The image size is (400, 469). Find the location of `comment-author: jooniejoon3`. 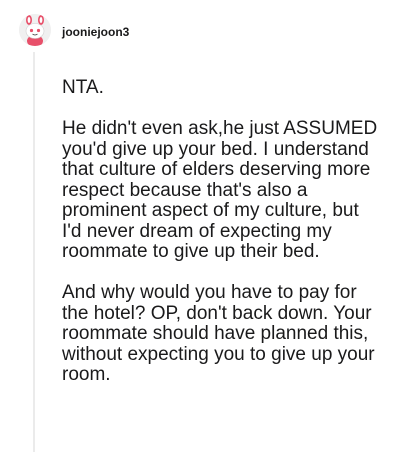

comment-author: jooniejoon3 is located at coordinates (95, 32).